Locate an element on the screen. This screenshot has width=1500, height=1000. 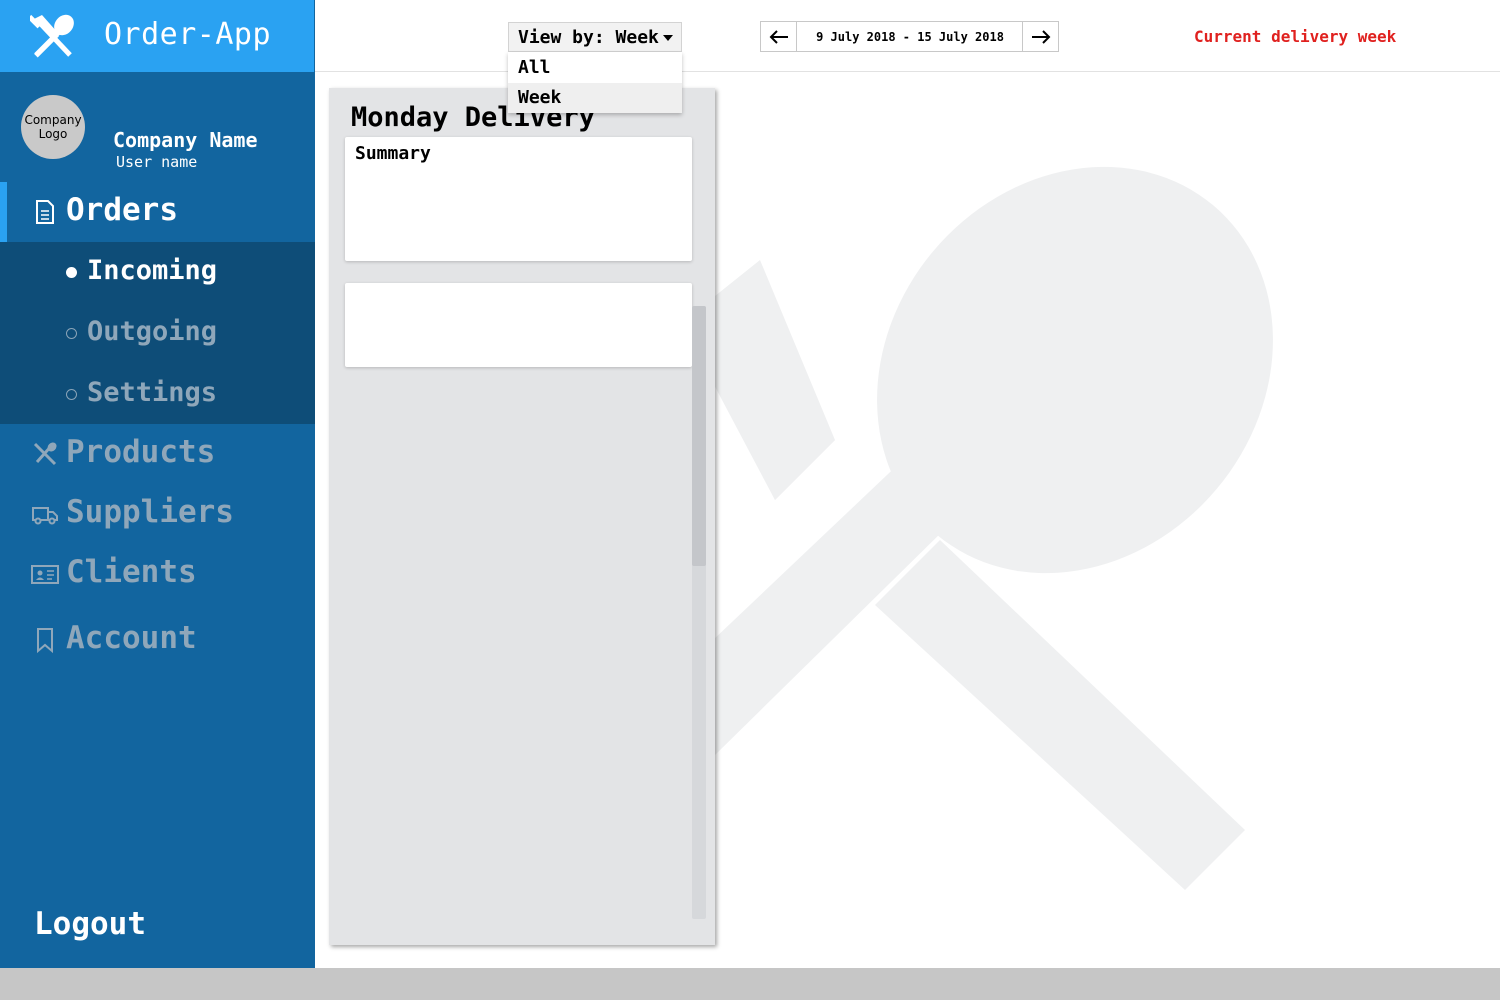
sidebar-item-label: Suppliers is located at coordinates (150, 512).